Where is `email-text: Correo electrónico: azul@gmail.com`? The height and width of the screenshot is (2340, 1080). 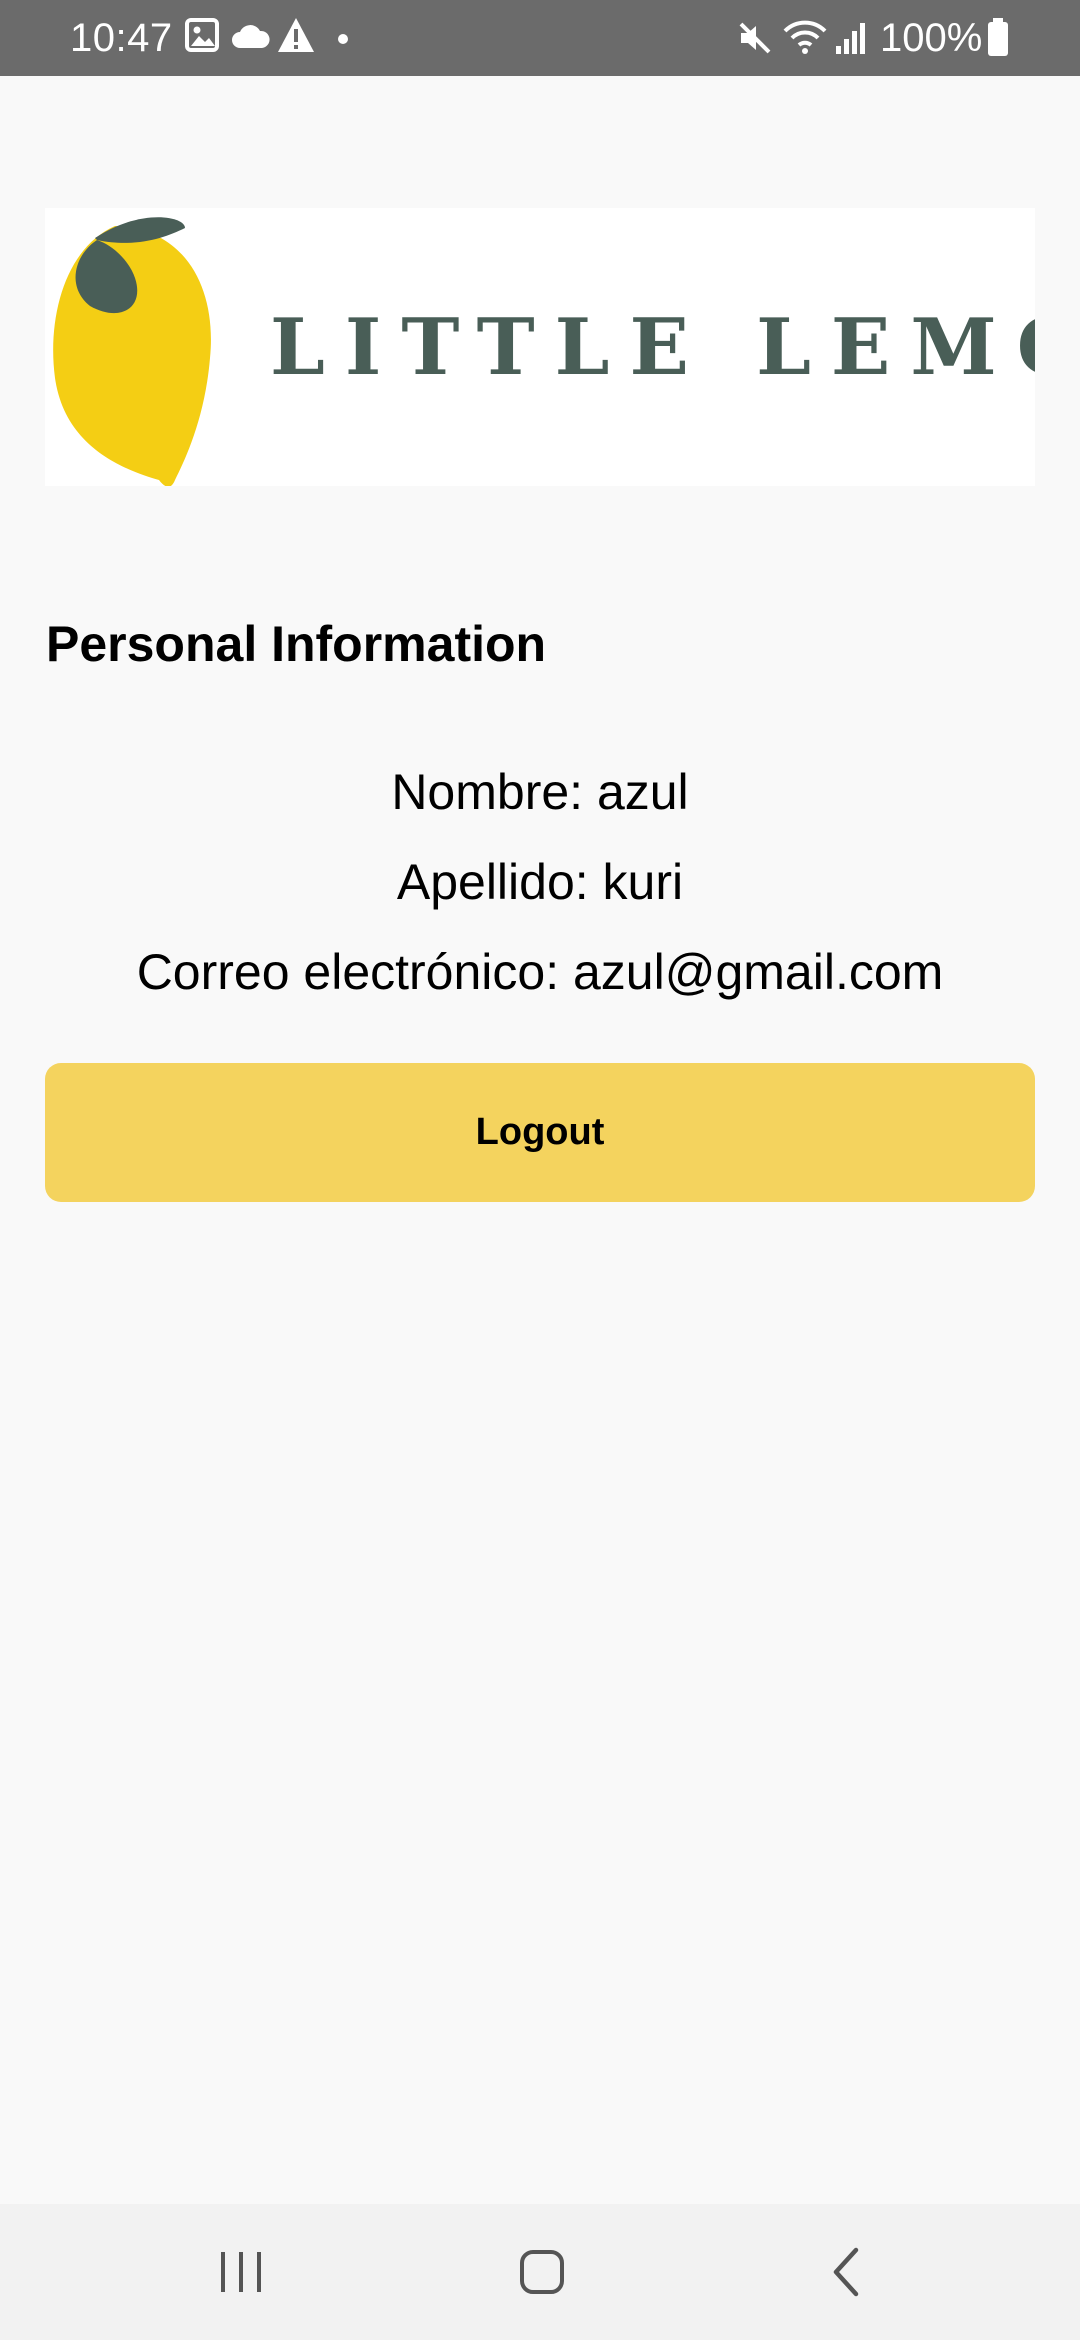
email-text: Correo electrónico: azul@gmail.com is located at coordinates (540, 972).